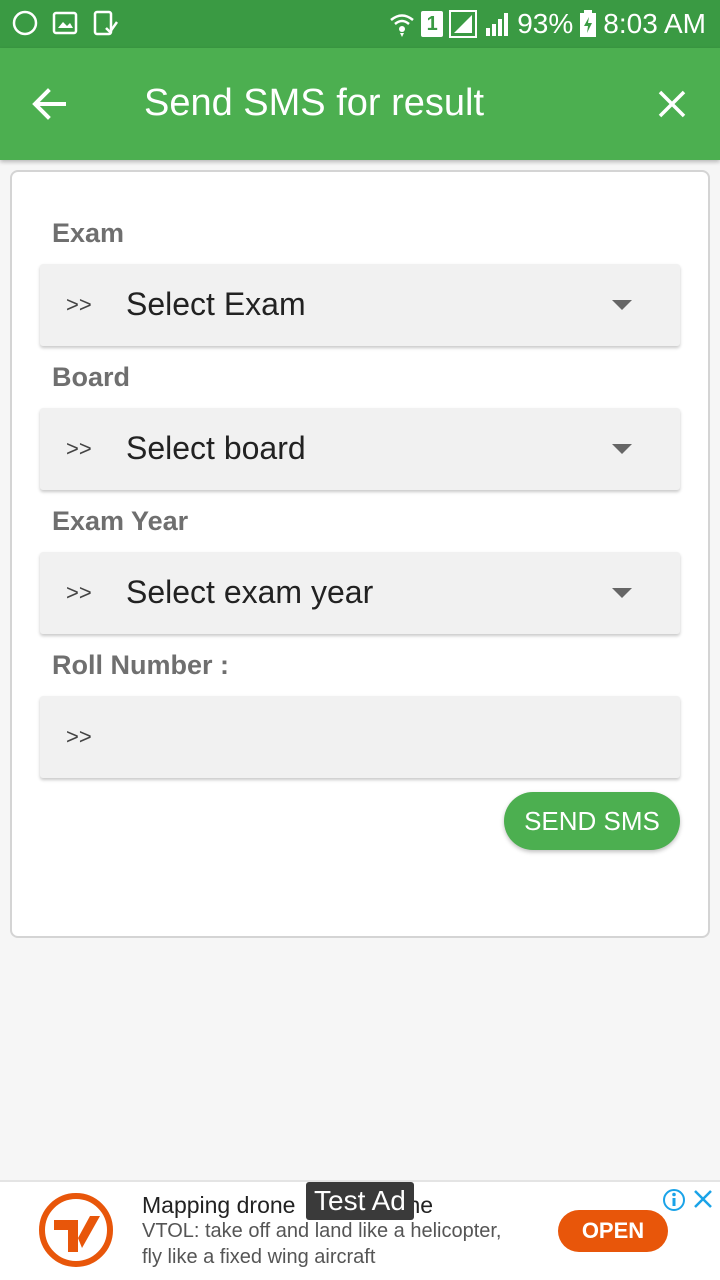 The image size is (720, 1280). What do you see at coordinates (216, 304) in the screenshot?
I see `exam-select-value: Select Exam` at bounding box center [216, 304].